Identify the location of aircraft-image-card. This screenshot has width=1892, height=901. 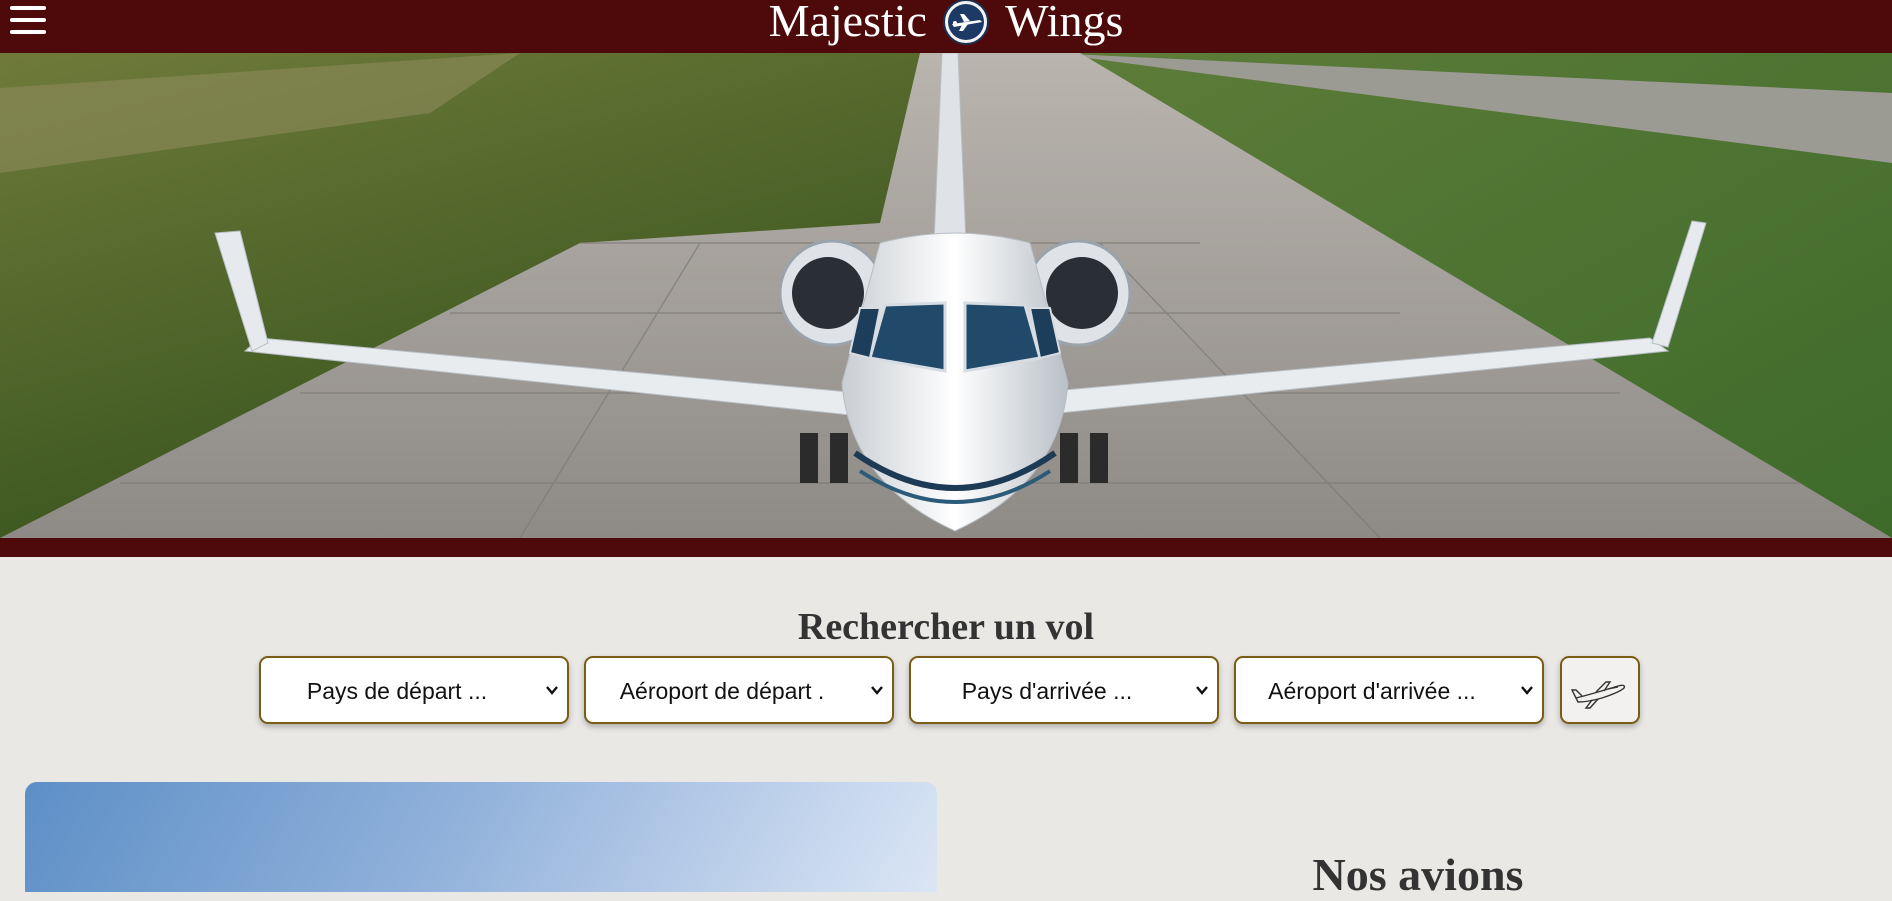
(481, 837).